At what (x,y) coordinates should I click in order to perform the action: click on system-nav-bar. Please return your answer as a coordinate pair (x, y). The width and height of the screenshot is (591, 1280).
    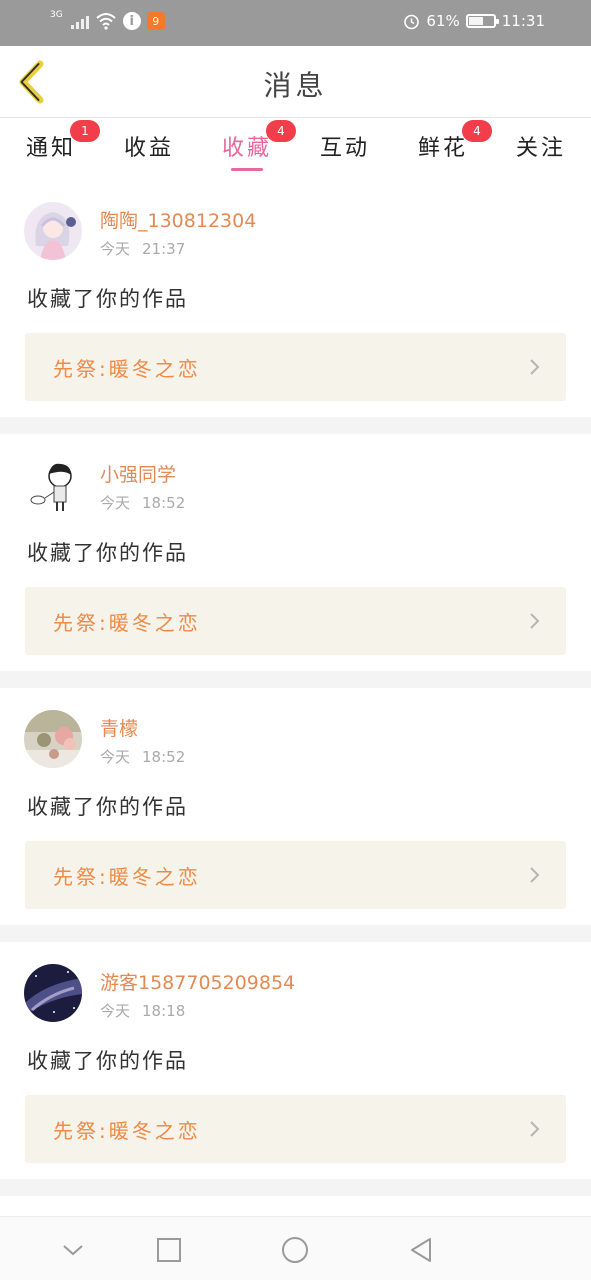
    Looking at the image, I should click on (295, 1248).